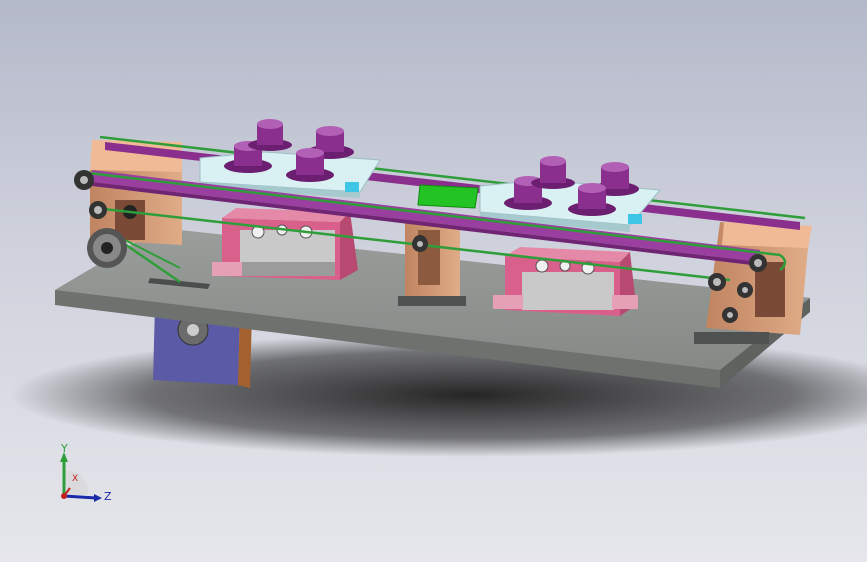 The image size is (867, 562). I want to click on pulley-drive, so click(107, 248).